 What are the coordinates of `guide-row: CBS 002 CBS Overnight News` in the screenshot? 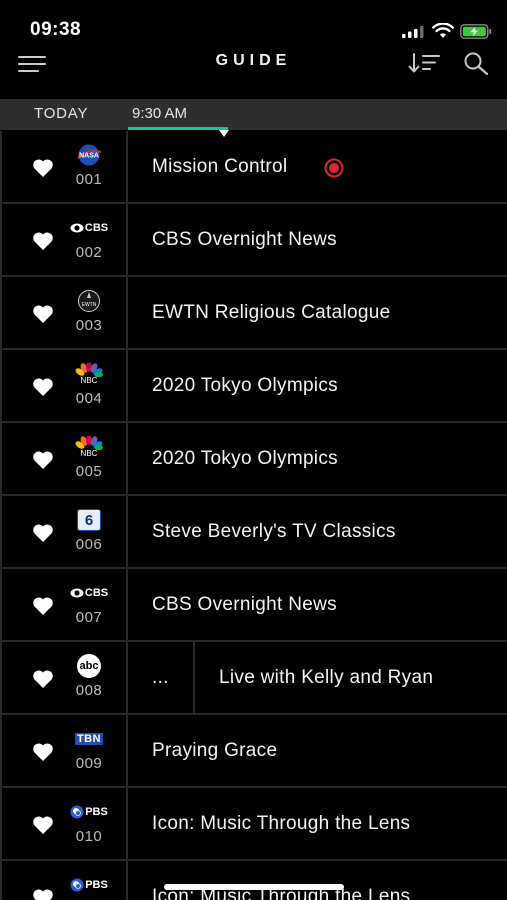 It's located at (253, 240).